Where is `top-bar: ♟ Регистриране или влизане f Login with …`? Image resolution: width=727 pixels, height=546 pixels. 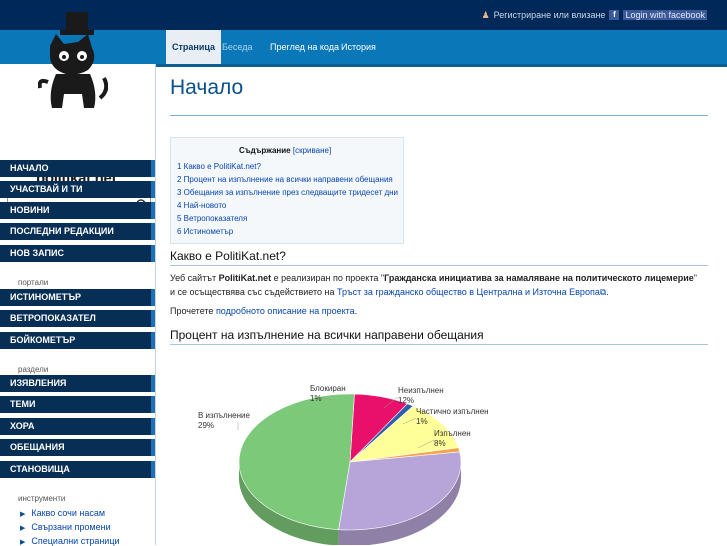 top-bar: ♟ Регистриране или влизане f Login with … is located at coordinates (363, 15).